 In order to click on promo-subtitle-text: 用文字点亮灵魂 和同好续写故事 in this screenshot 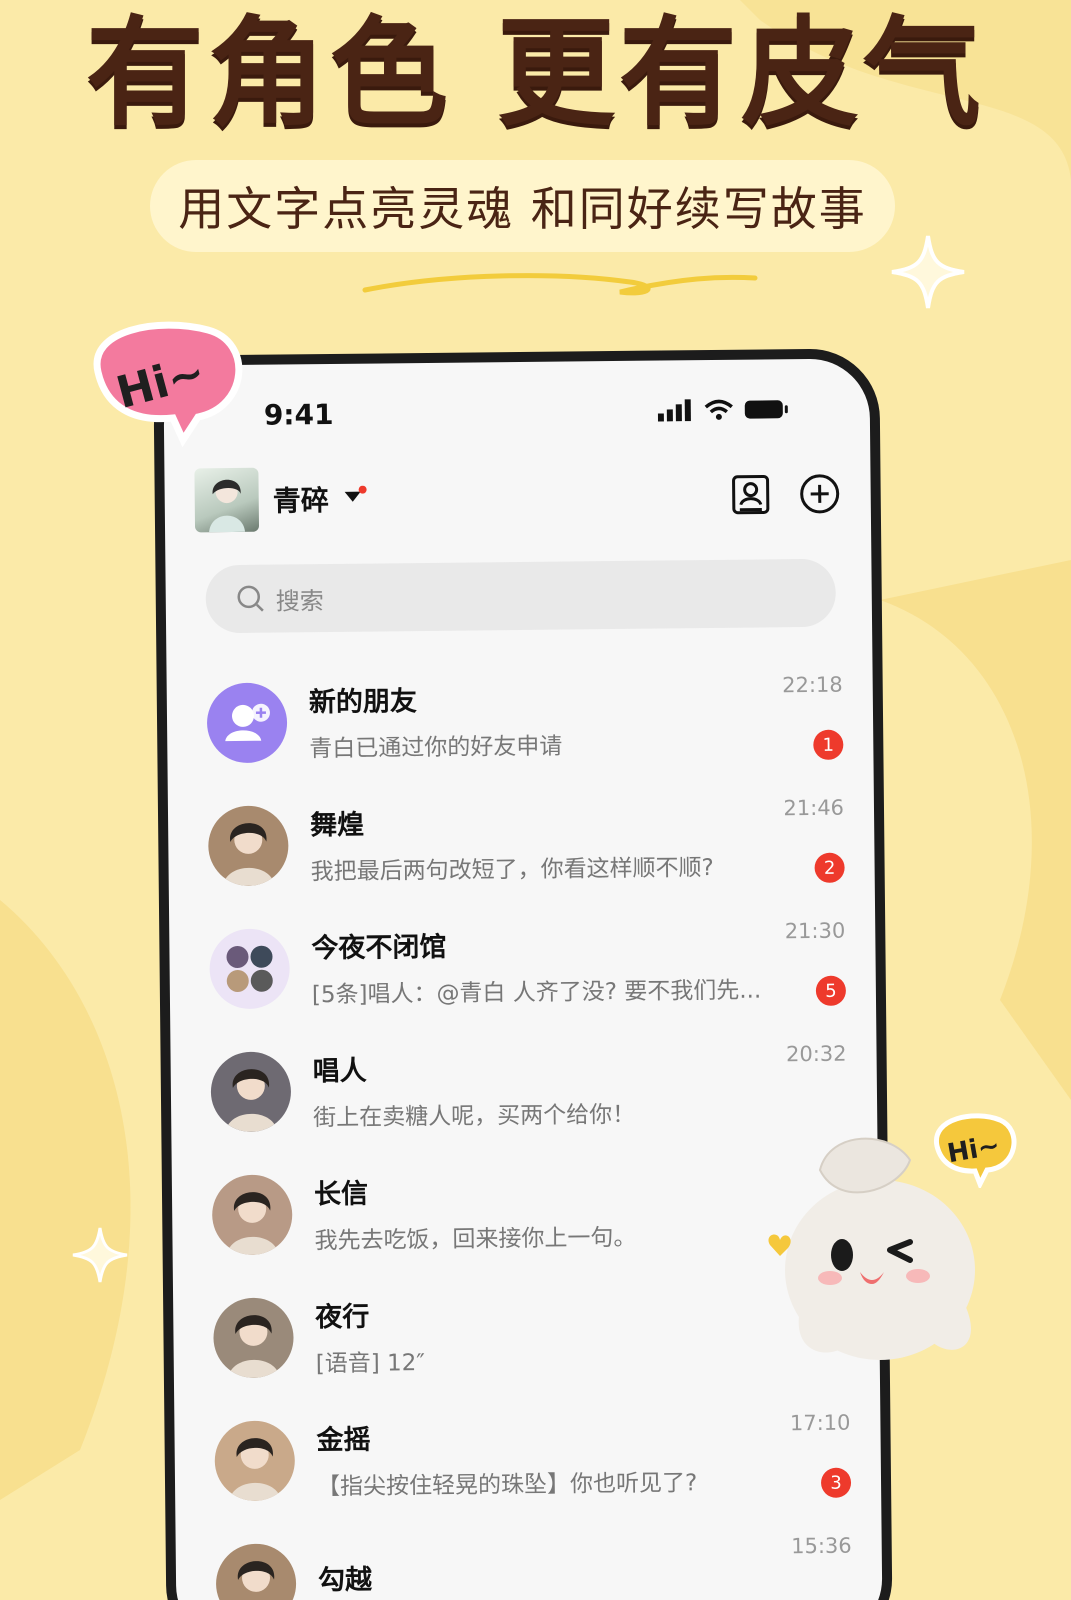, I will do `click(522, 209)`.